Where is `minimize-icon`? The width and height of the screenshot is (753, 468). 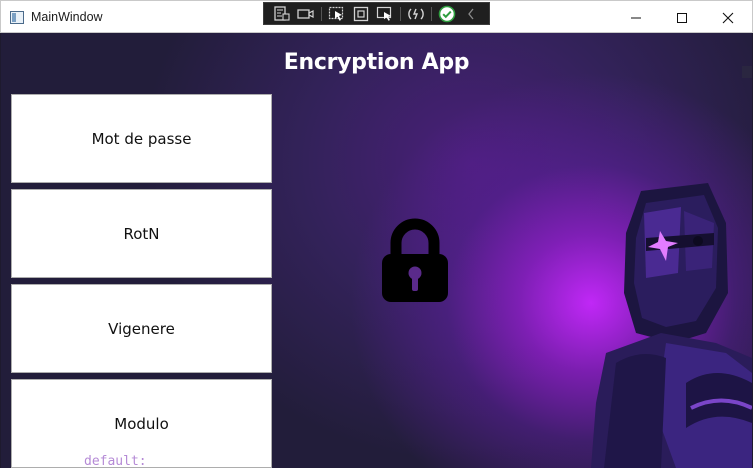 minimize-icon is located at coordinates (636, 17).